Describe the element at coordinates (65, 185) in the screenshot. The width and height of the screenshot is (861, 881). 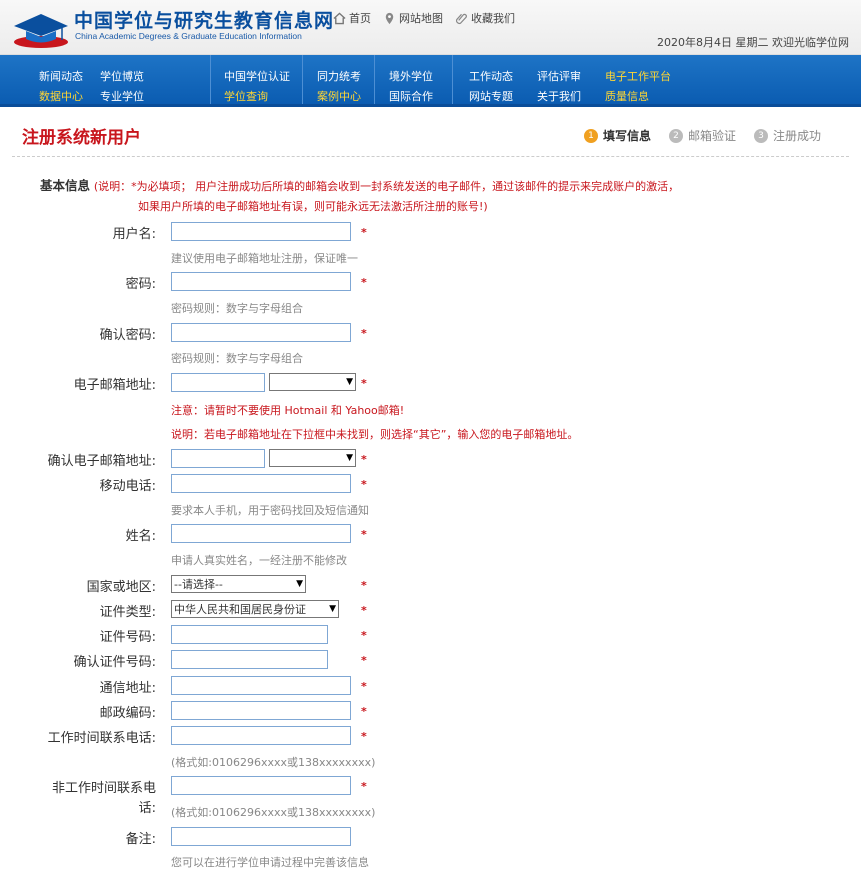
I see `section-title: 基本信息` at that location.